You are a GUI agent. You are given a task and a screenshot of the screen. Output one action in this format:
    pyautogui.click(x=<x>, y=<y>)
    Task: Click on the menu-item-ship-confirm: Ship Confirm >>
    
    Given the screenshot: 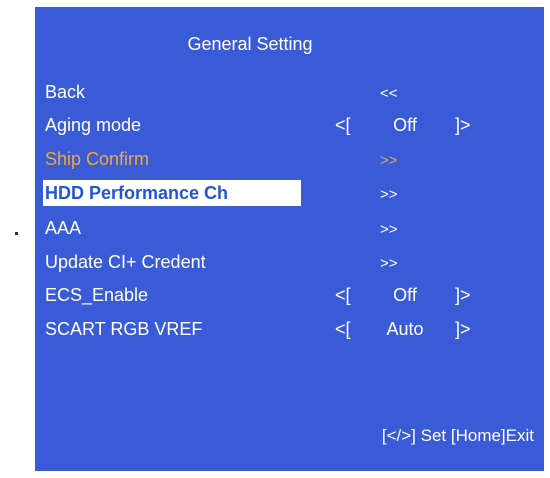 What is the action you would take?
    pyautogui.click(x=289, y=159)
    